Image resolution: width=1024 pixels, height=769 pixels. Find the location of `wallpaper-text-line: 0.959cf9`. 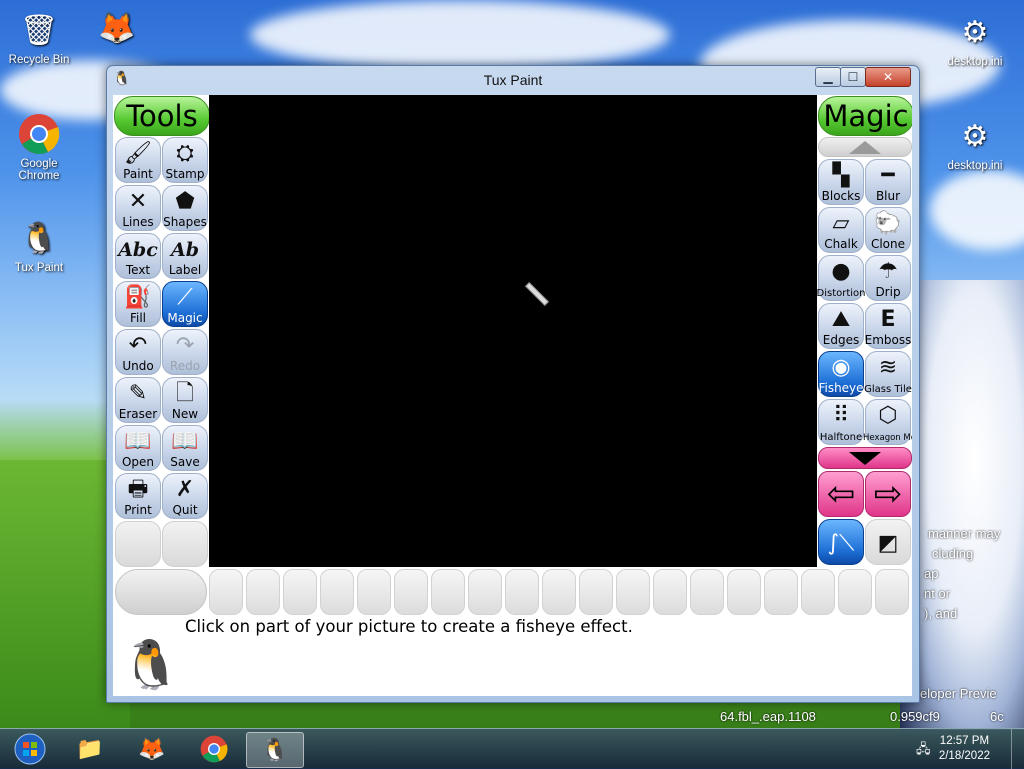

wallpaper-text-line: 0.959cf9 is located at coordinates (915, 716).